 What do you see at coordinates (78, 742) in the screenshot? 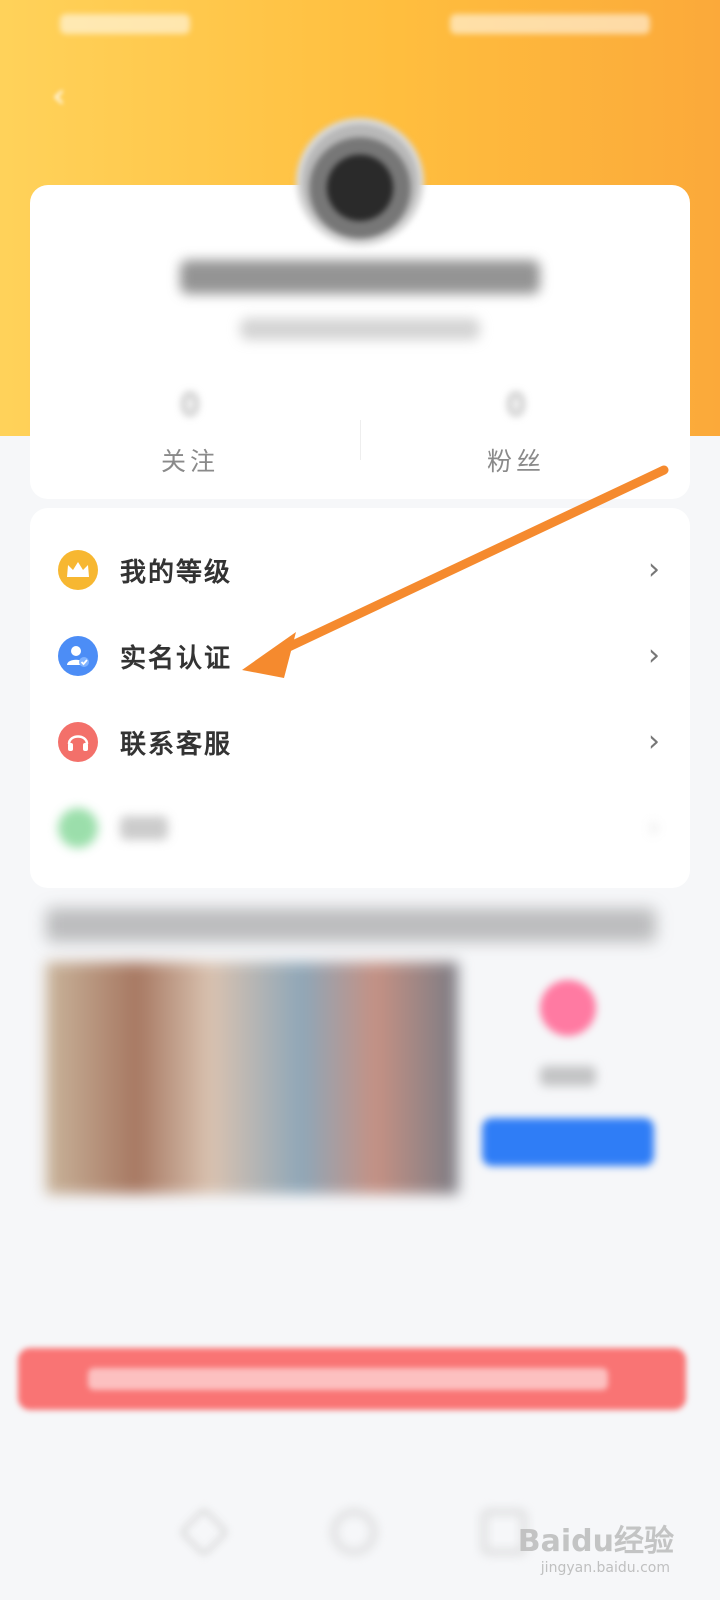
I see `headset-icon` at bounding box center [78, 742].